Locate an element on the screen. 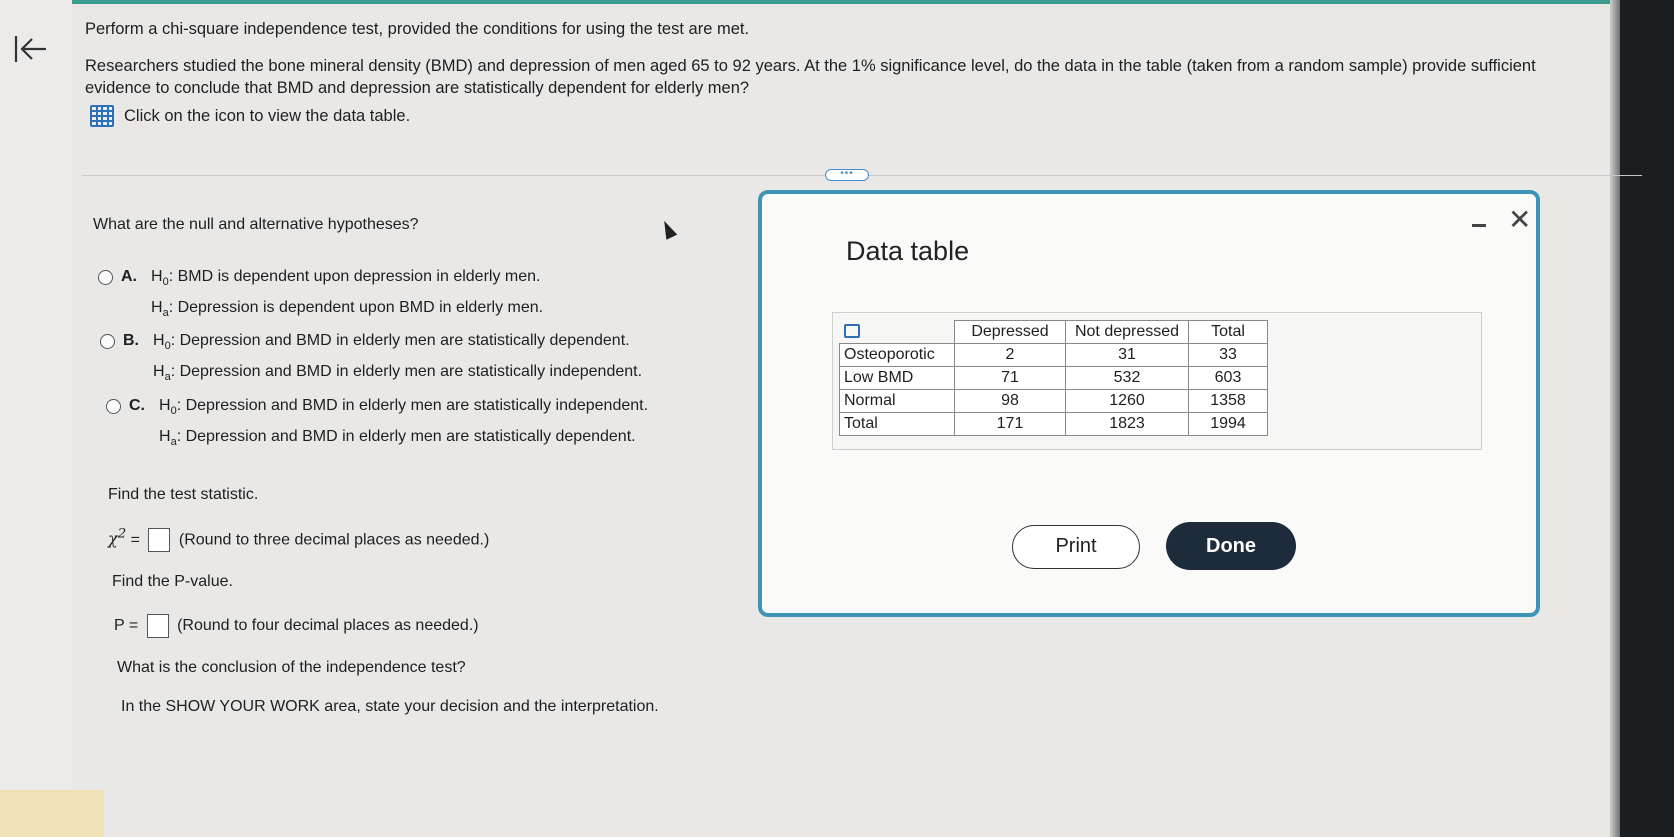 Image resolution: width=1674 pixels, height=837 pixels. test-statistic-input is located at coordinates (159, 540).